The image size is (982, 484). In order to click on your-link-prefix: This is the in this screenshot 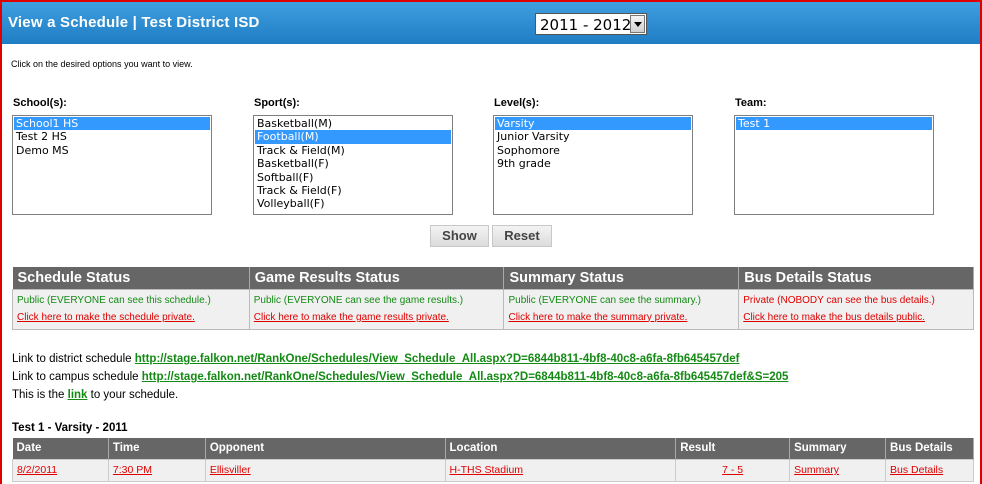, I will do `click(38, 395)`.